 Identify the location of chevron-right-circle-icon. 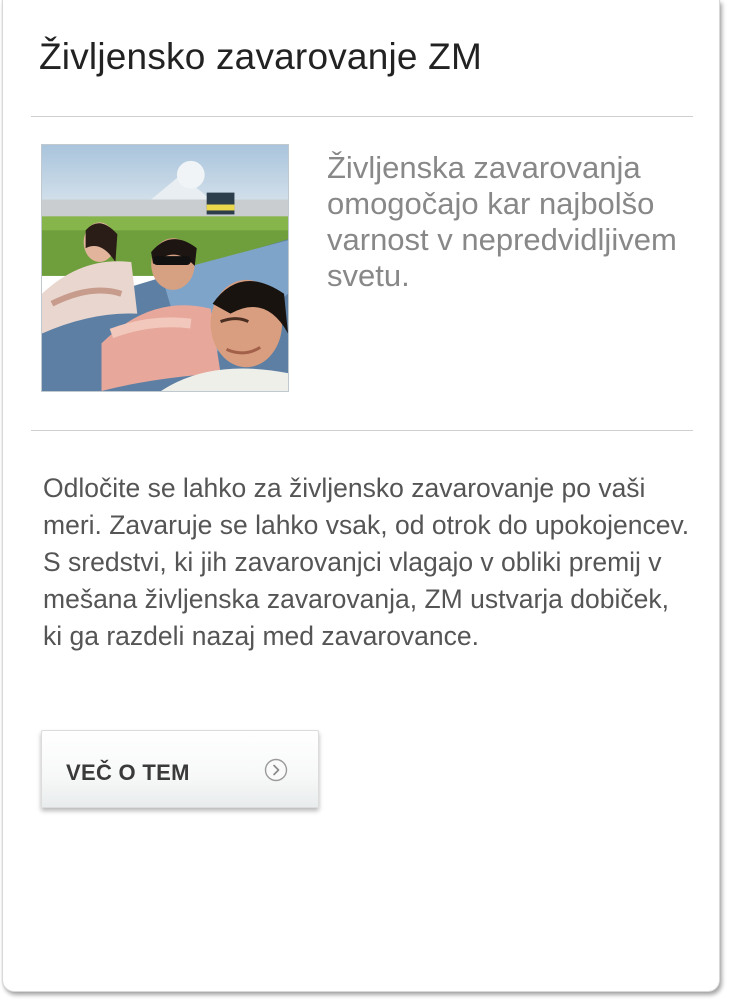
(276, 770).